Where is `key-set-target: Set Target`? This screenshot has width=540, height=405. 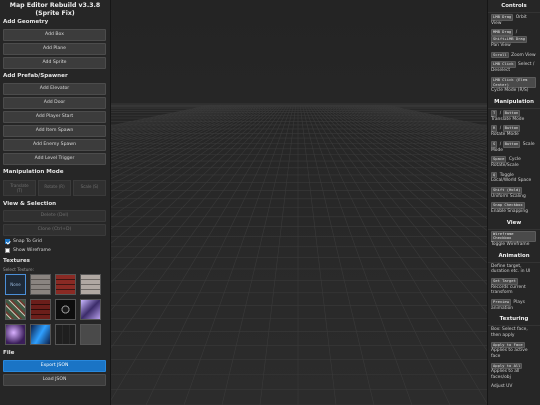 key-set-target: Set Target is located at coordinates (504, 281).